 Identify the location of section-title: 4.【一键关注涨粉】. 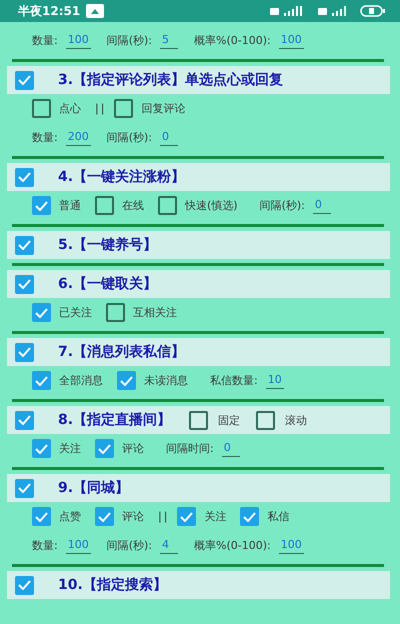
(122, 177).